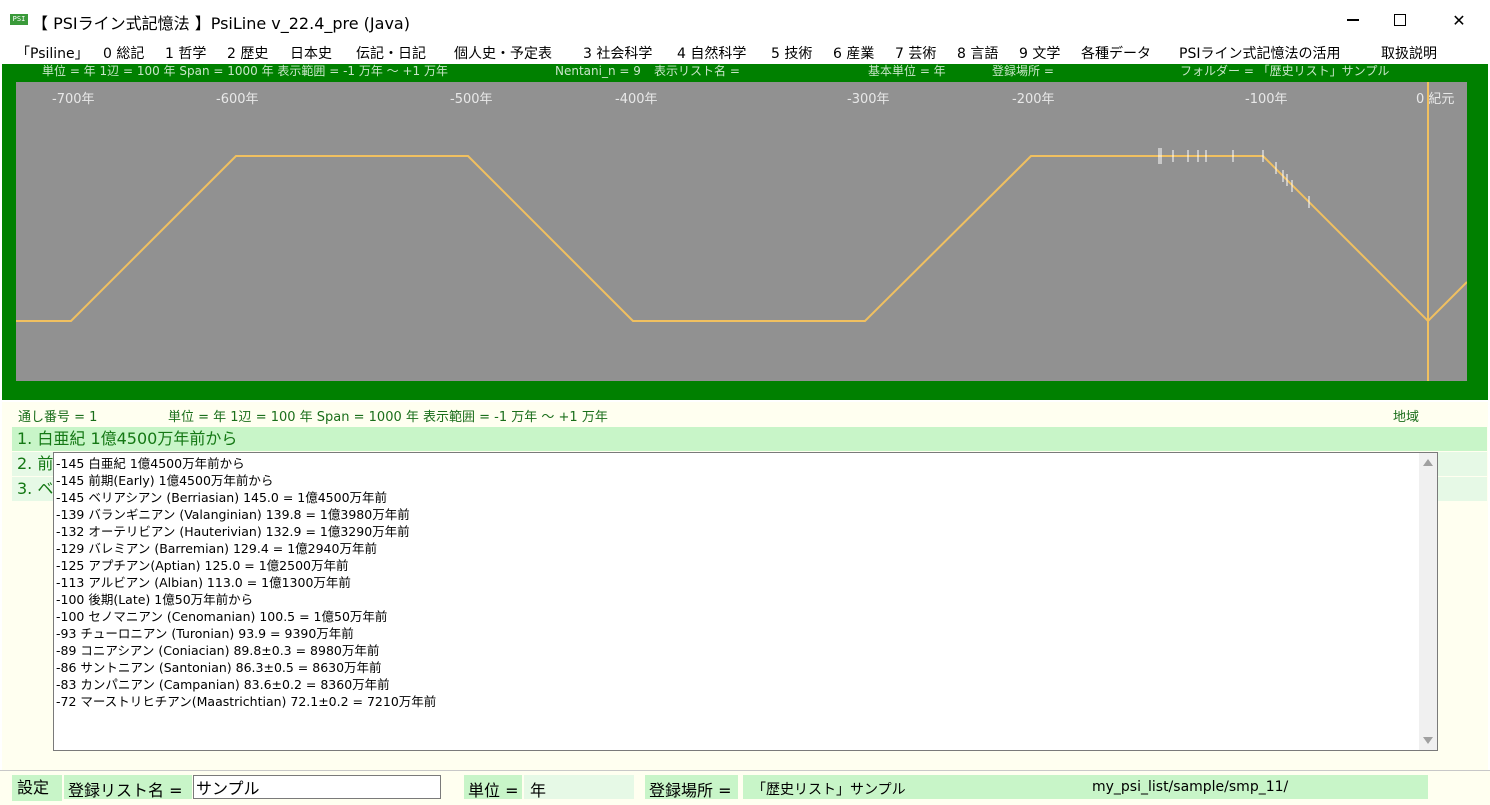 The image size is (1490, 805). Describe the element at coordinates (1285, 71) in the screenshot. I see `info-folder: フォルダー = 「歴史リスト」サンプル` at that location.